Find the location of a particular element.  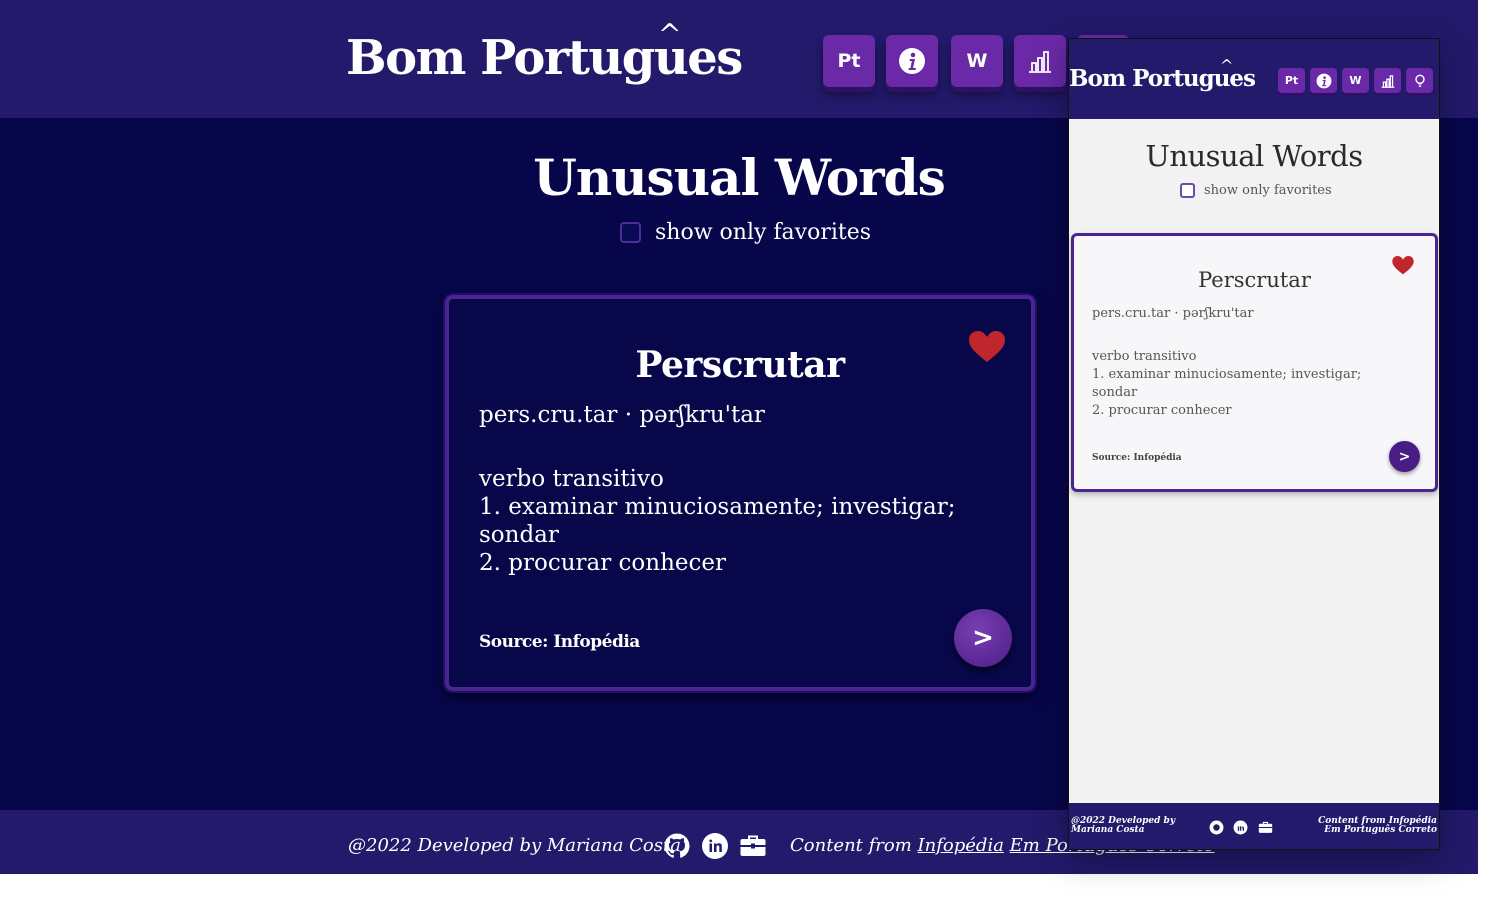

logo-accent: ^ is located at coordinates (669, 34).